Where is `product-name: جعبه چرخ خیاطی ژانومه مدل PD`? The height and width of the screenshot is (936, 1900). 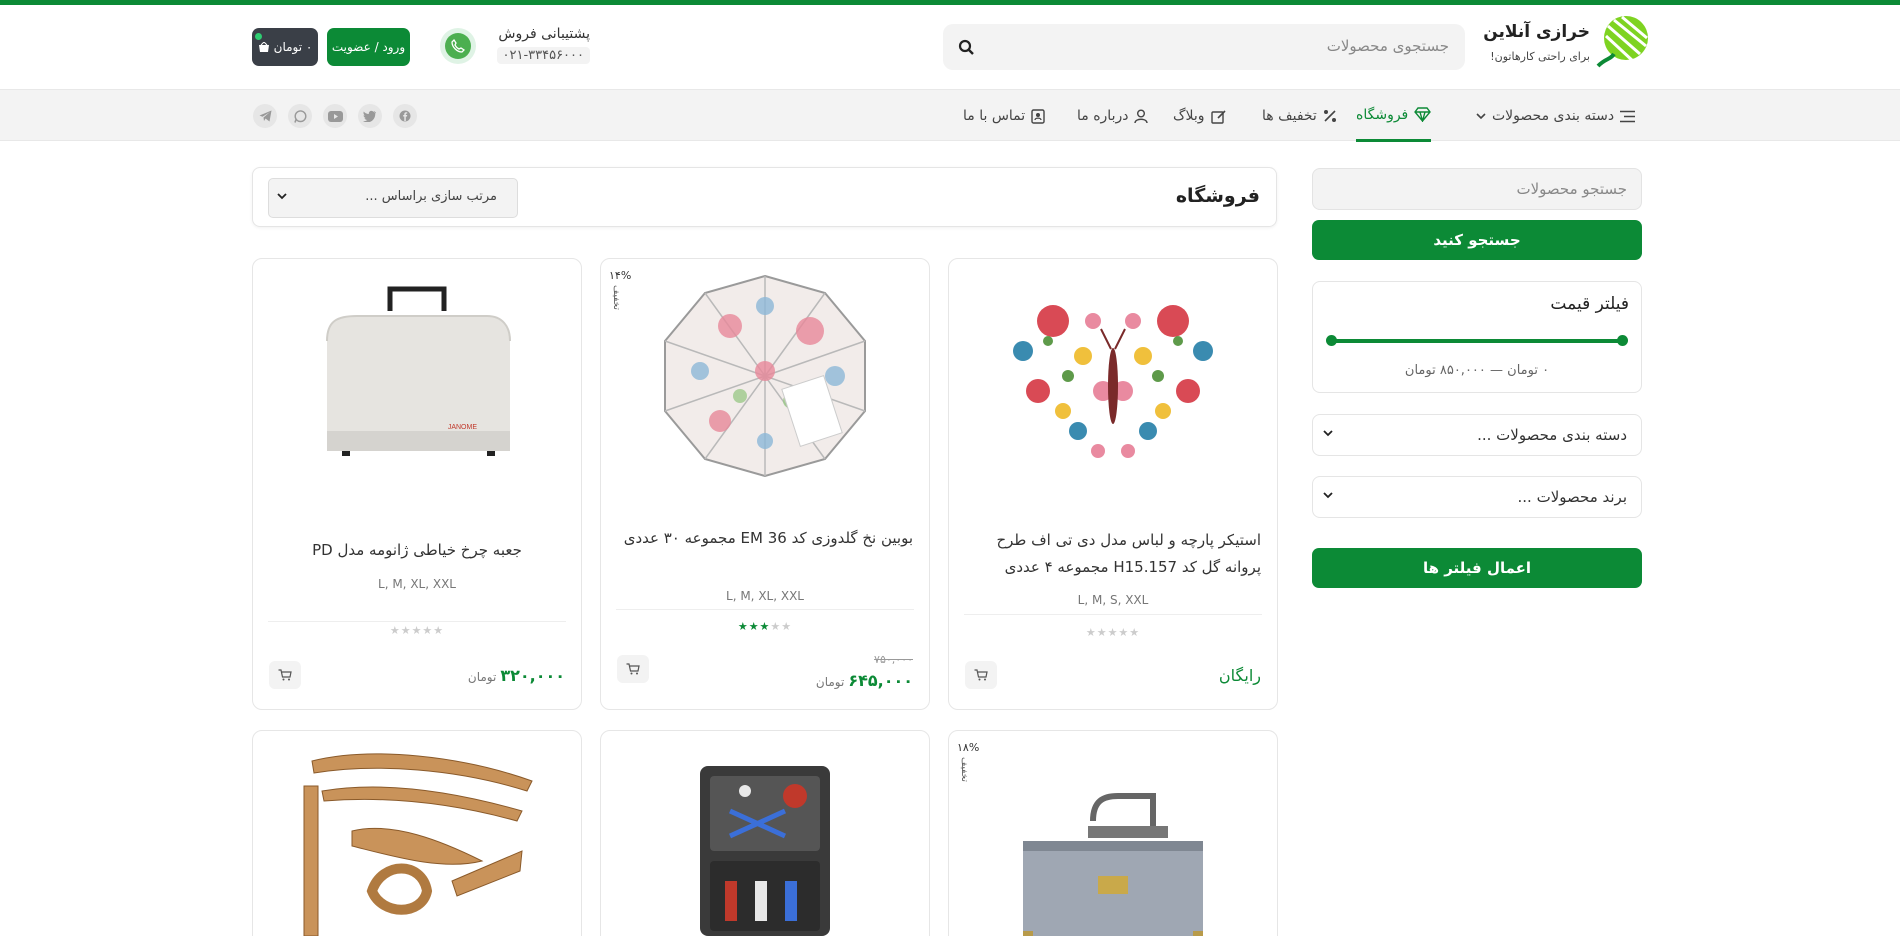
product-name: جعبه چرخ خیاطی ژانومه مدل PD is located at coordinates (417, 550).